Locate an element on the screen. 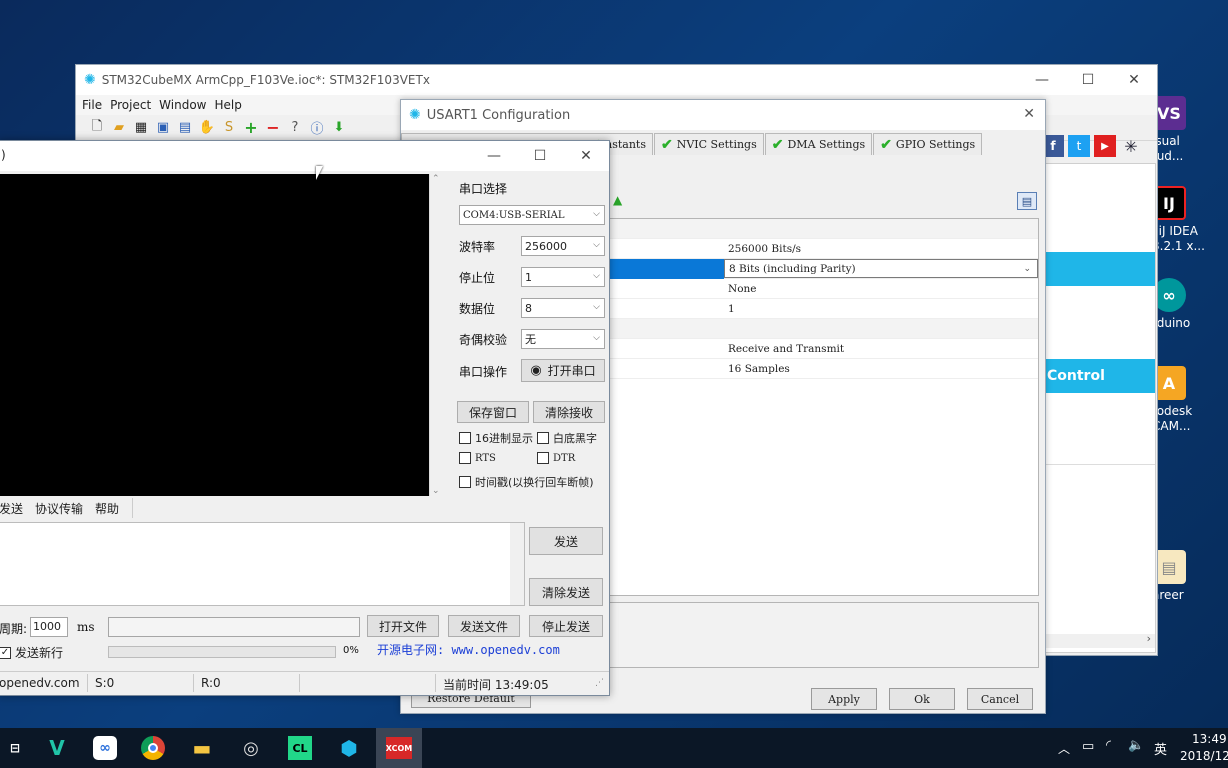 The image size is (1228, 768). obs-icon: ◎ is located at coordinates (251, 748).